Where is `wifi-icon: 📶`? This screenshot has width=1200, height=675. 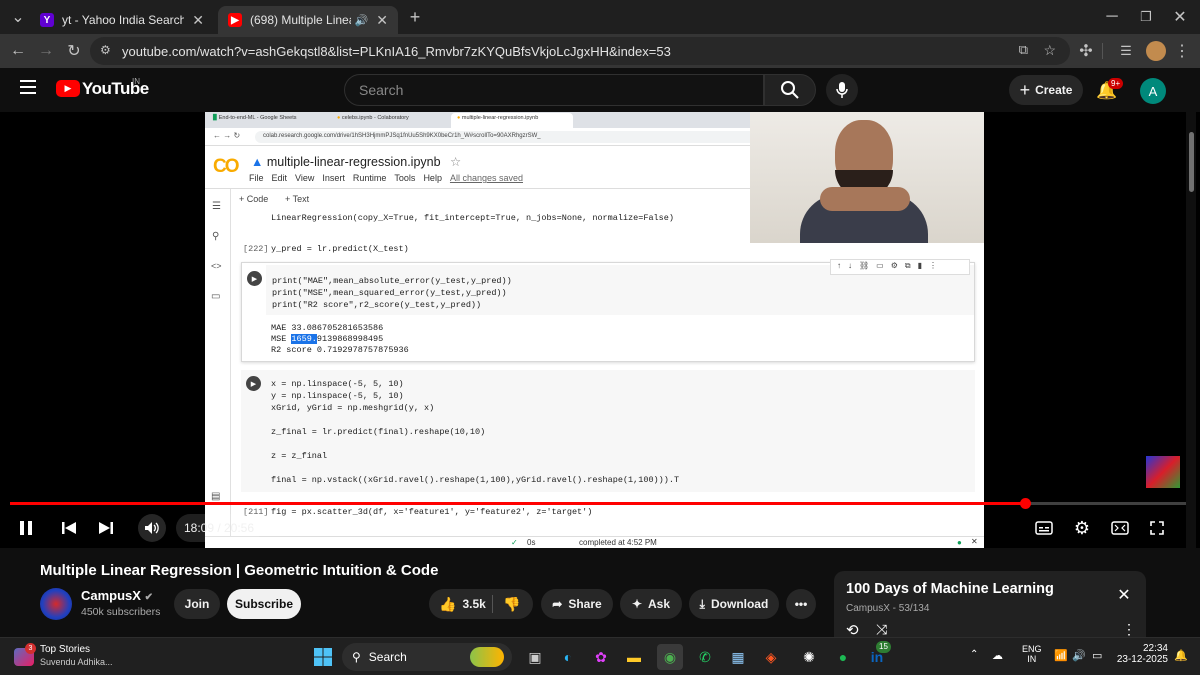 wifi-icon: 📶 is located at coordinates (1061, 655).